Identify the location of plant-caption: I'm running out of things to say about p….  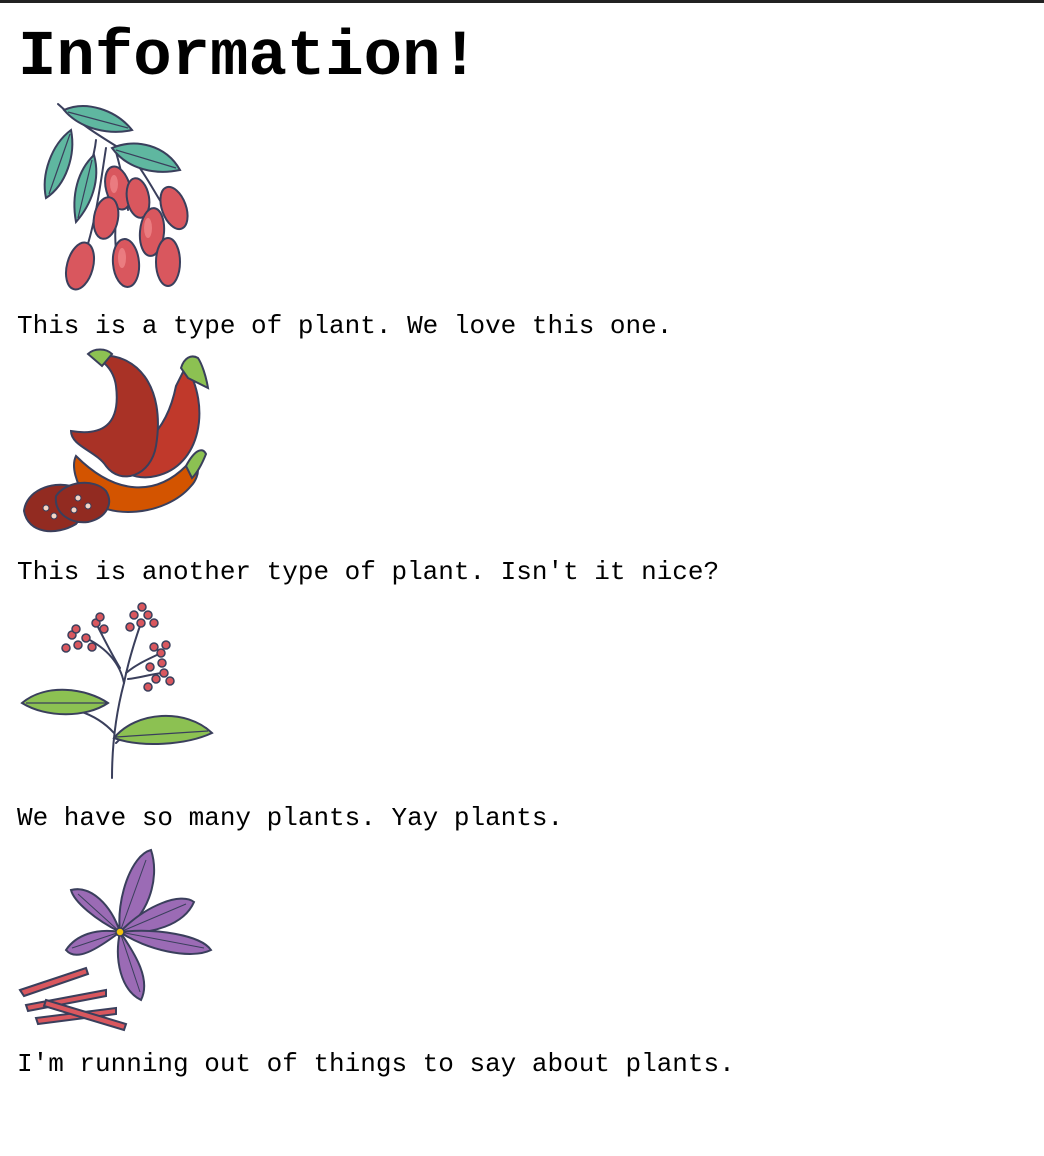
(376, 1064).